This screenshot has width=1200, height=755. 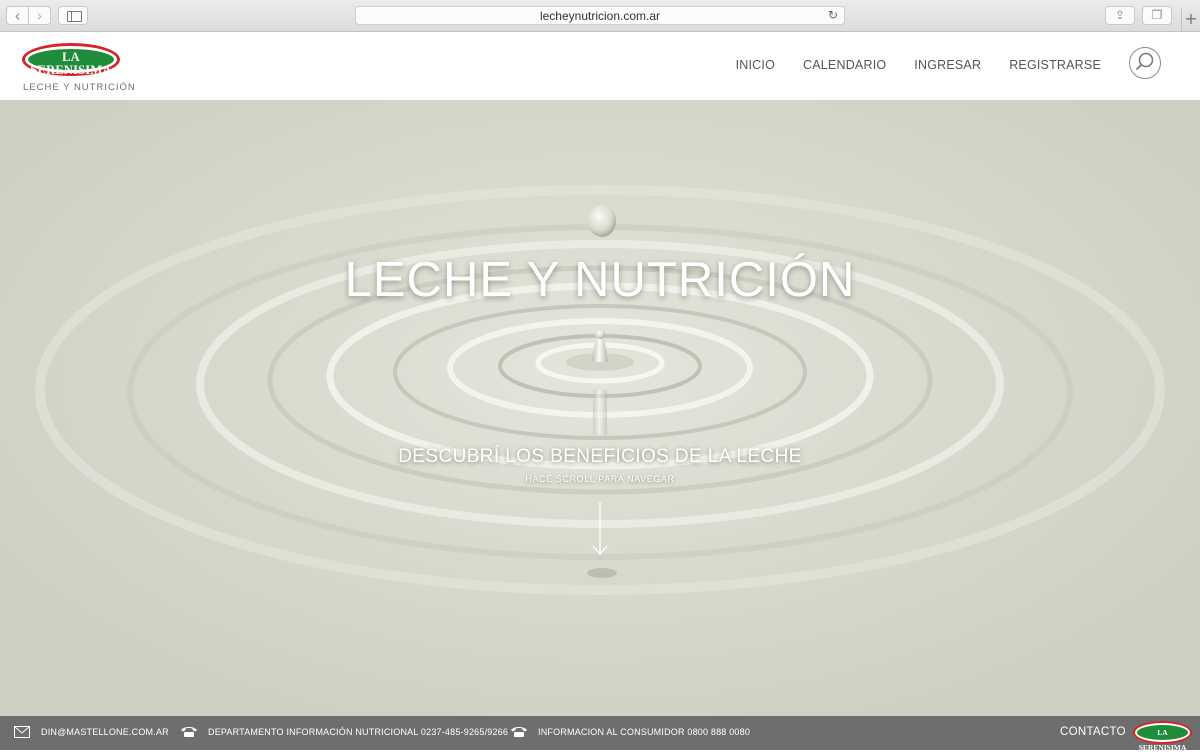 I want to click on share-button: ⇪, so click(x=1120, y=15).